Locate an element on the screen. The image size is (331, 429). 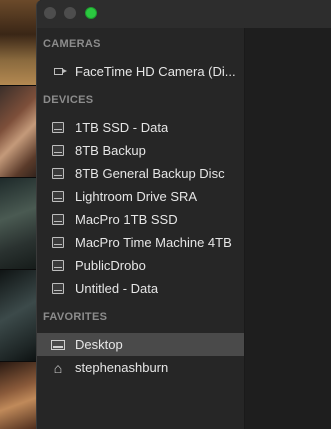
desktop-icon is located at coordinates (58, 345).